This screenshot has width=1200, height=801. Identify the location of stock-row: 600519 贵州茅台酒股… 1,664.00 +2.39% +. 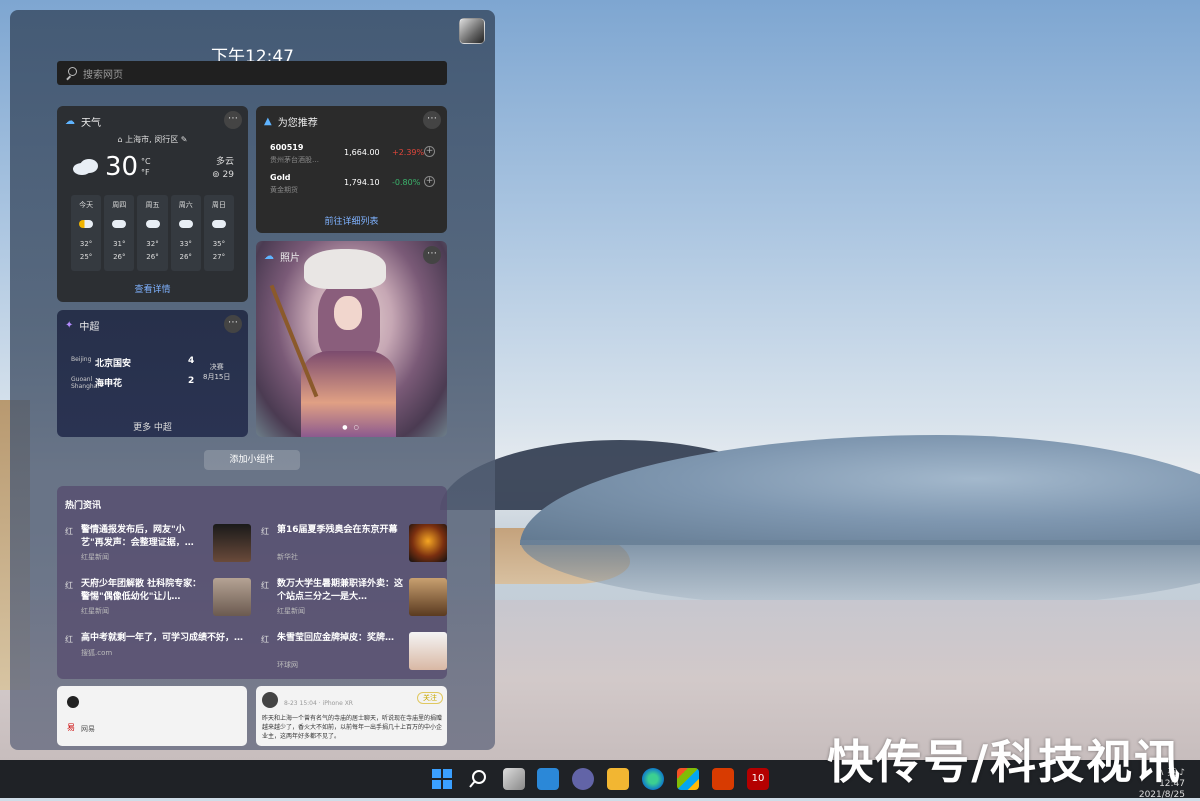
(352, 156).